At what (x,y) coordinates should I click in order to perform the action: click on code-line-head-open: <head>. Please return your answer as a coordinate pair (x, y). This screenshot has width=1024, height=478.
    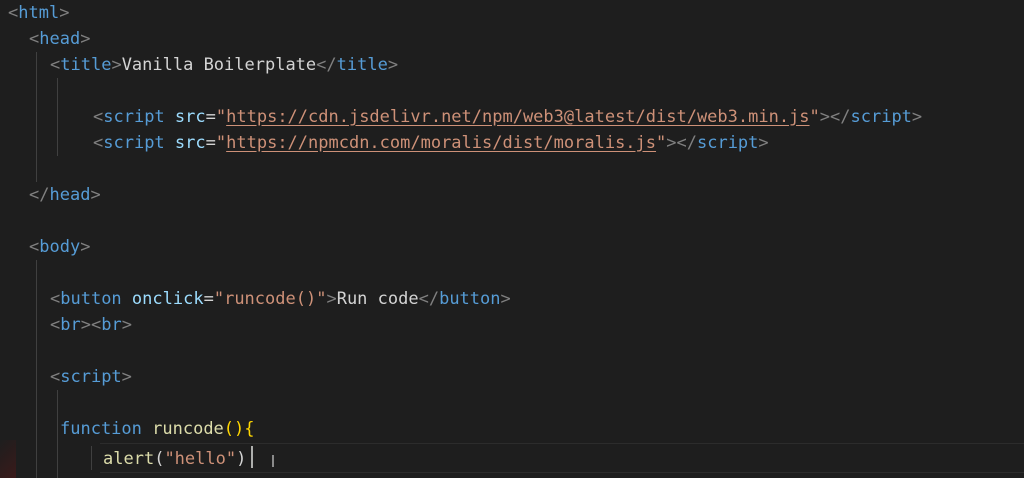
    Looking at the image, I should click on (59, 39).